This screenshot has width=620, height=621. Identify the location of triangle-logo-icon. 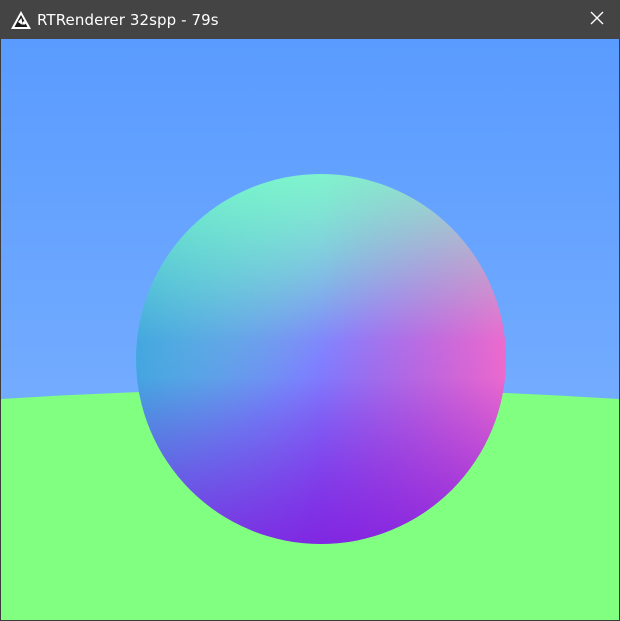
(21, 20).